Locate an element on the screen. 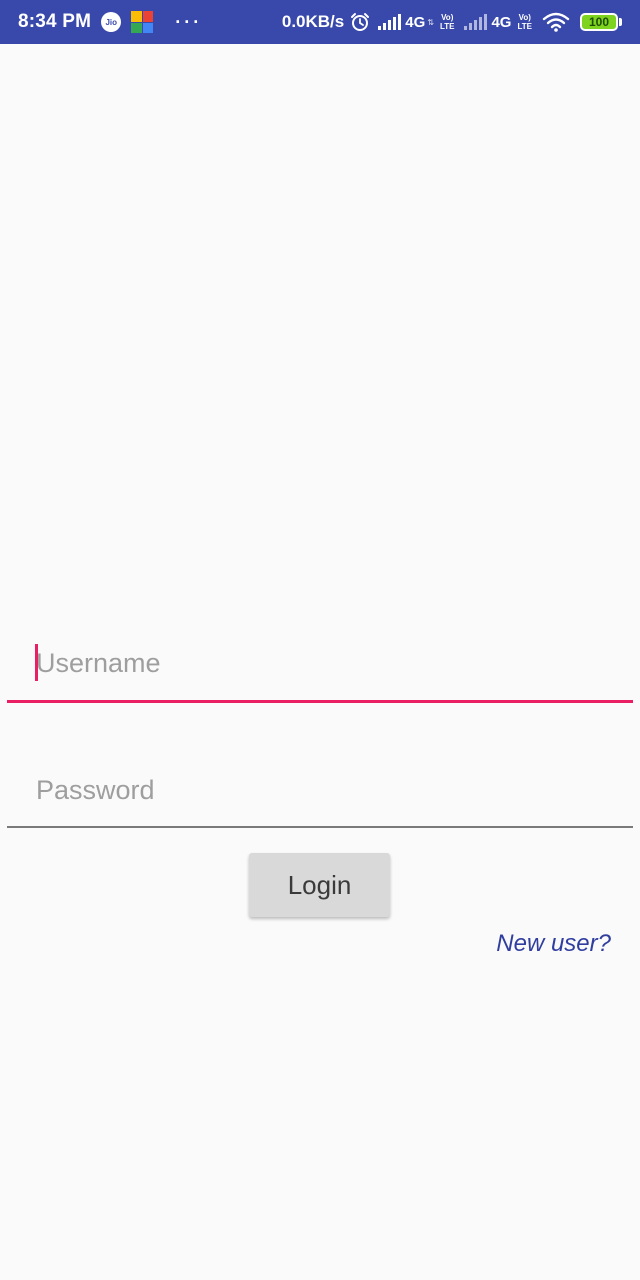 This screenshot has height=1280, width=640. jio-icon: Jio is located at coordinates (111, 22).